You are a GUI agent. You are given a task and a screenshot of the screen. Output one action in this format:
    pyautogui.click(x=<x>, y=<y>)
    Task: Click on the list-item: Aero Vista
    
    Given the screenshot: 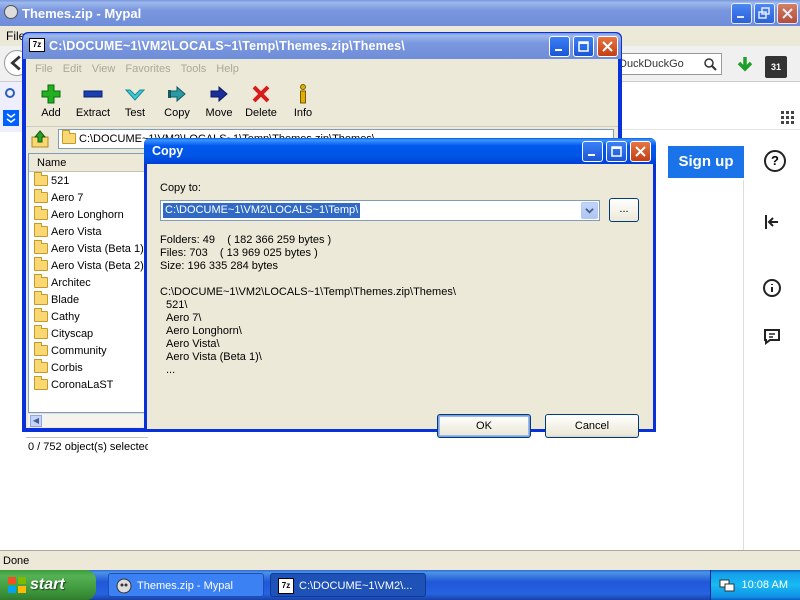 What is the action you would take?
    pyautogui.click(x=89, y=231)
    